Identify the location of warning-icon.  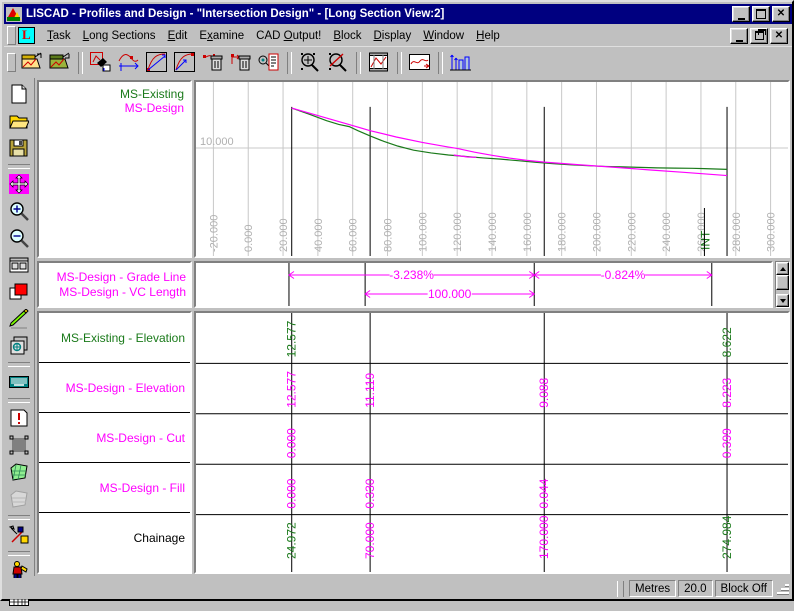
(19, 418).